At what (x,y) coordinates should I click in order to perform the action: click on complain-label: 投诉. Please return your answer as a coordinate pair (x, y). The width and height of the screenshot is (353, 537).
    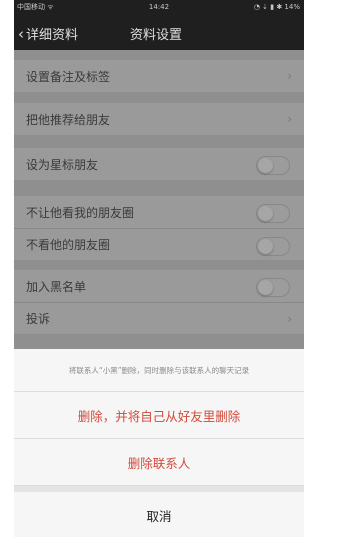
    Looking at the image, I should click on (38, 319).